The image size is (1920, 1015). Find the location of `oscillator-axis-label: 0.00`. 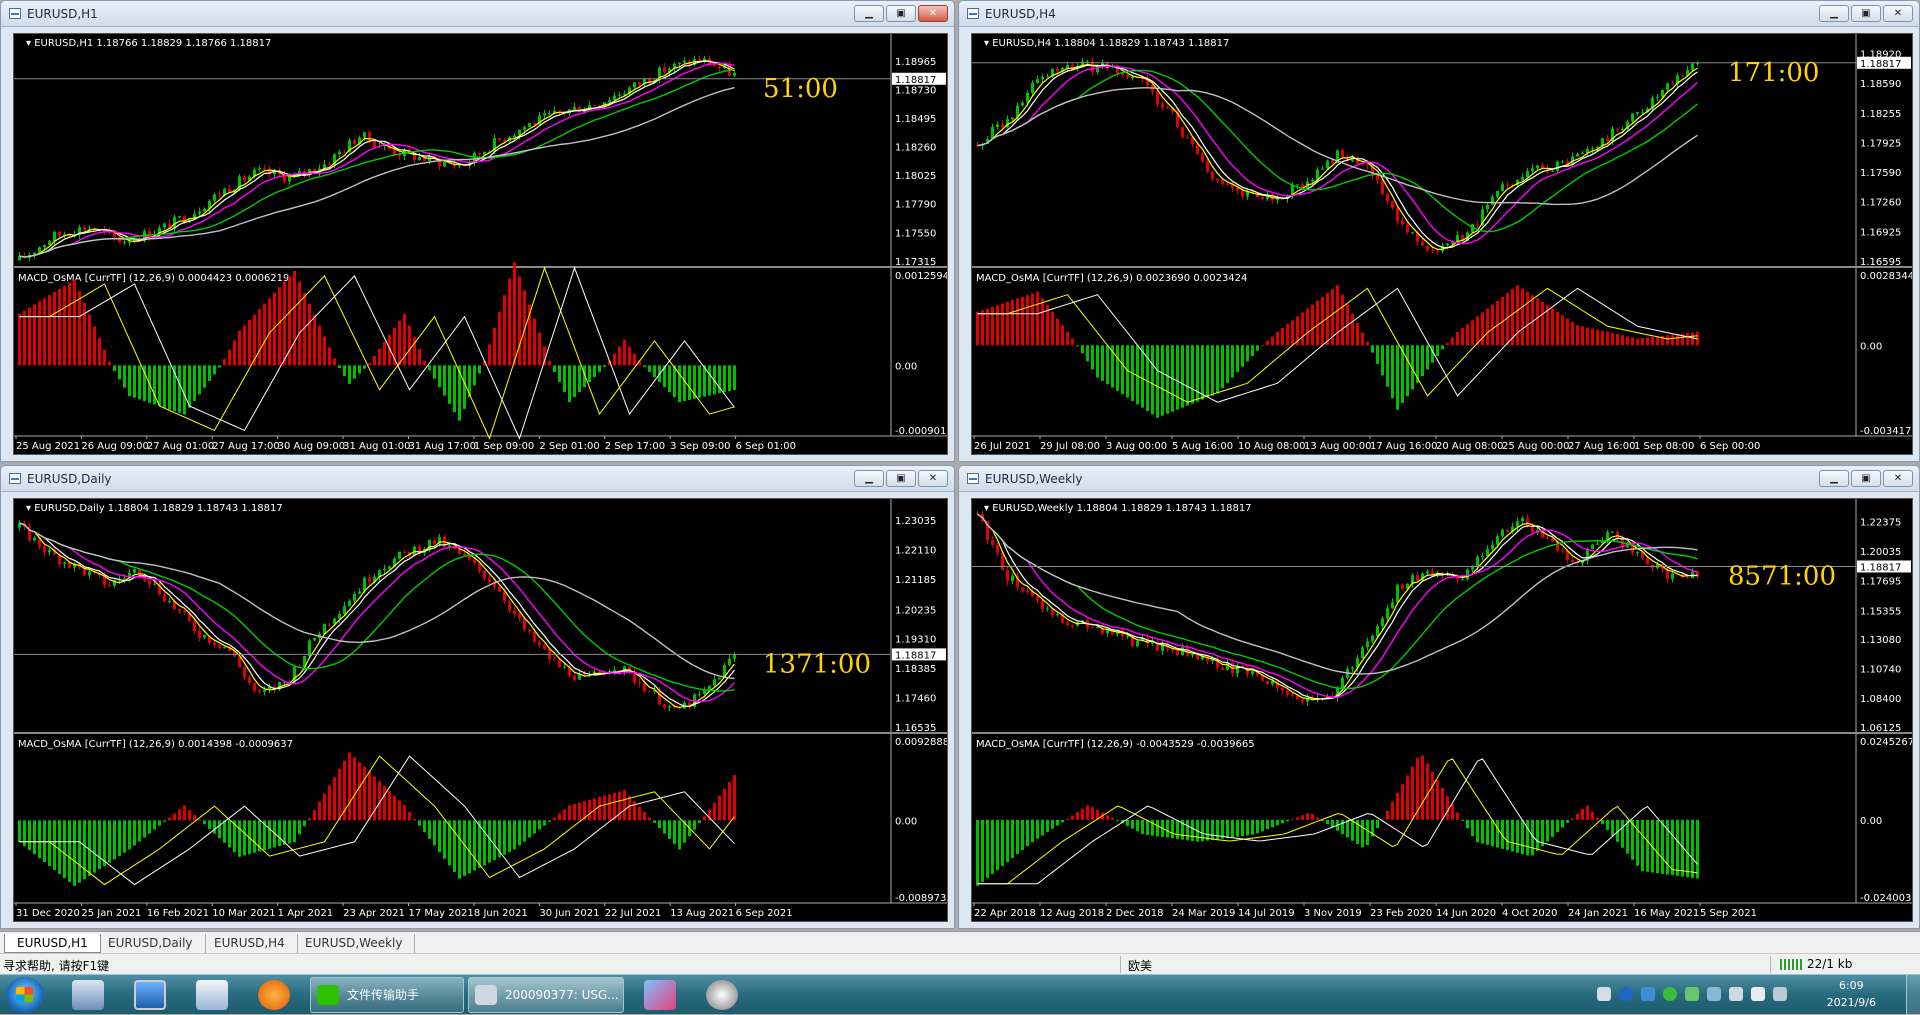

oscillator-axis-label: 0.00 is located at coordinates (906, 366).